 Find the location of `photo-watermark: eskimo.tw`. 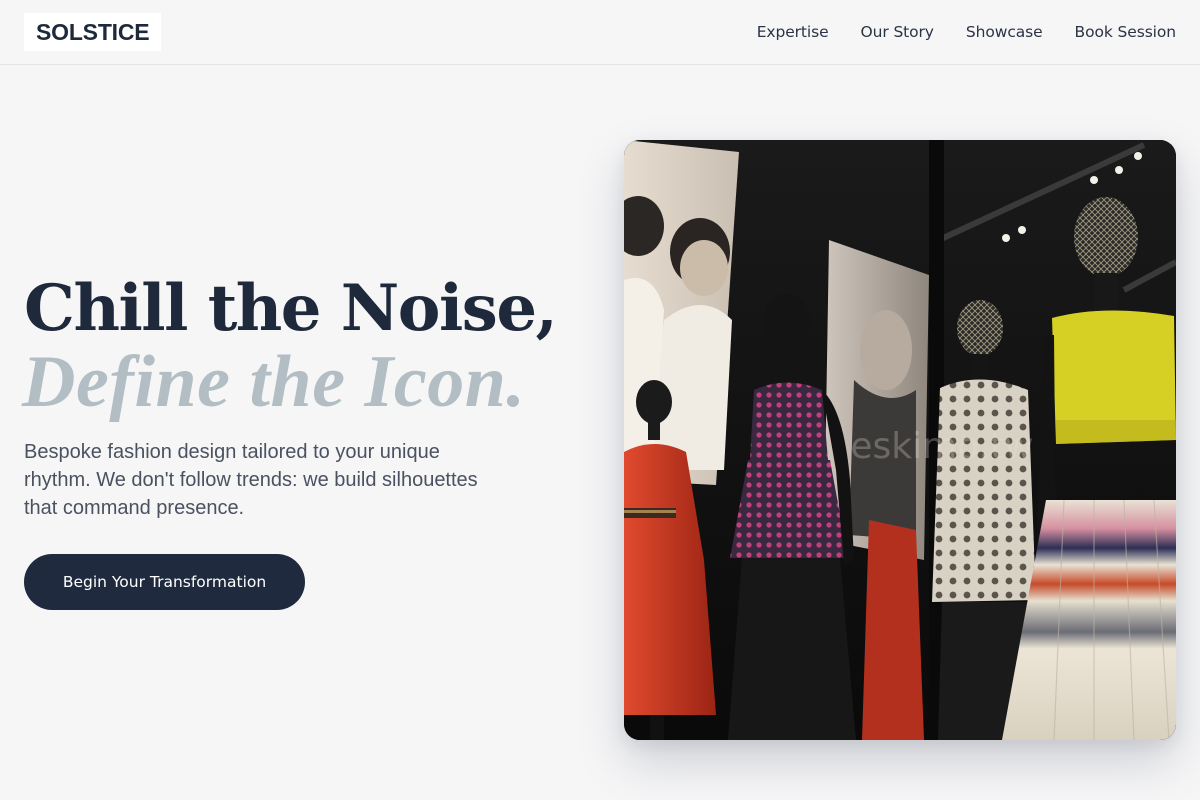

photo-watermark: eskimo.tw is located at coordinates (941, 446).